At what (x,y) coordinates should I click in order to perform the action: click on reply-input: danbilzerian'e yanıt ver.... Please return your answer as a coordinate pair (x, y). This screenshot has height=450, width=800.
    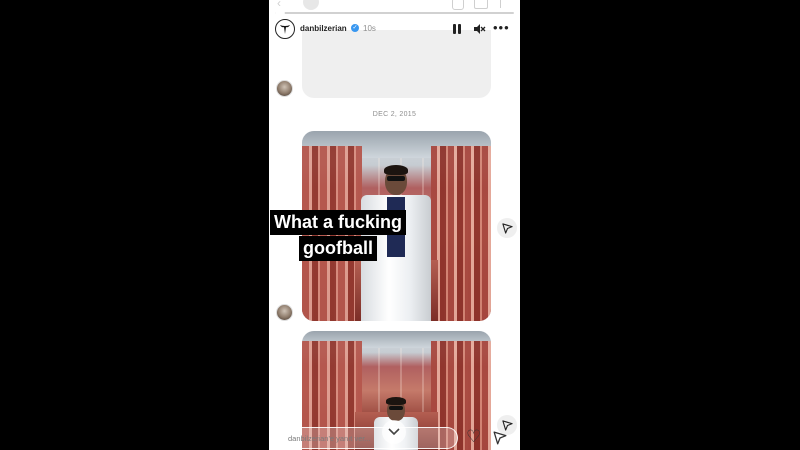
    Looking at the image, I should click on (366, 438).